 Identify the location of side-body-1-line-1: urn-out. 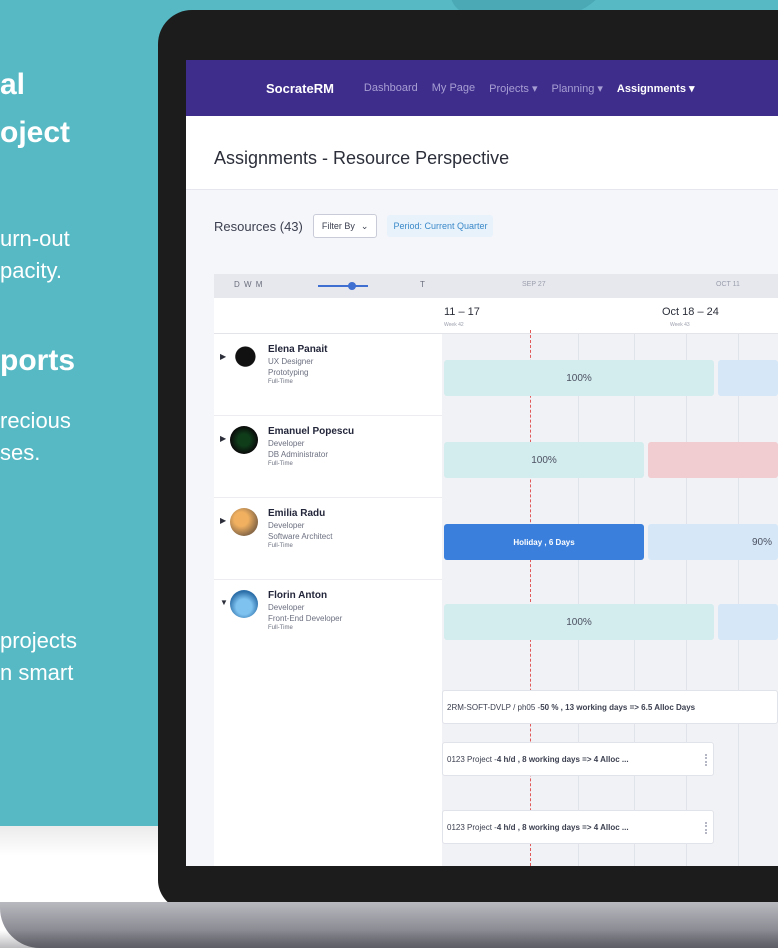
(35, 238).